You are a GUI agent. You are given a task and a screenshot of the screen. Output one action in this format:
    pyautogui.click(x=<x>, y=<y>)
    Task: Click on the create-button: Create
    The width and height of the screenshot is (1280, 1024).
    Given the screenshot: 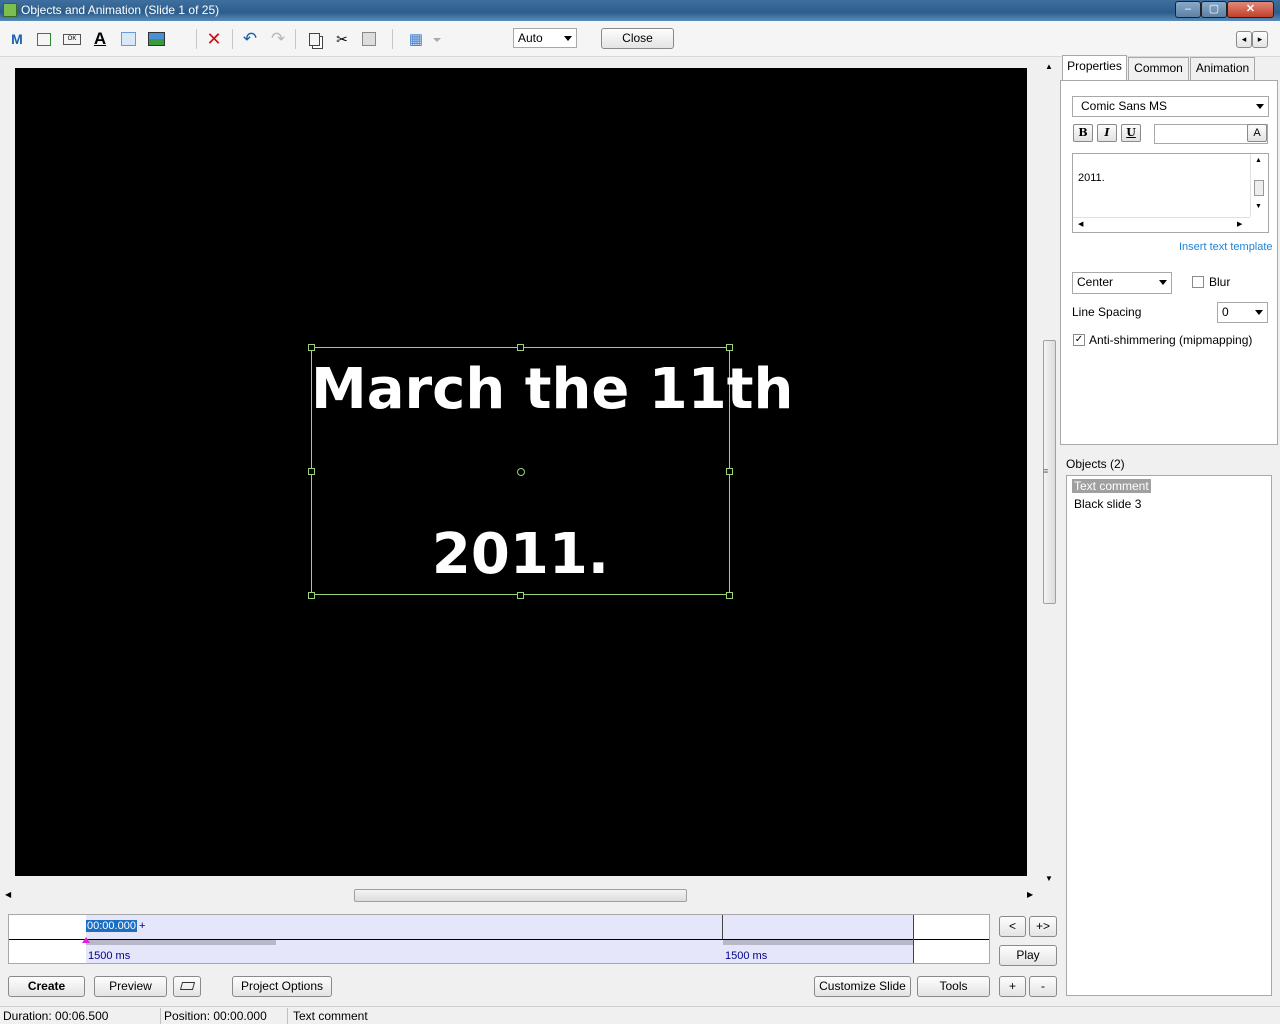 What is the action you would take?
    pyautogui.click(x=46, y=986)
    